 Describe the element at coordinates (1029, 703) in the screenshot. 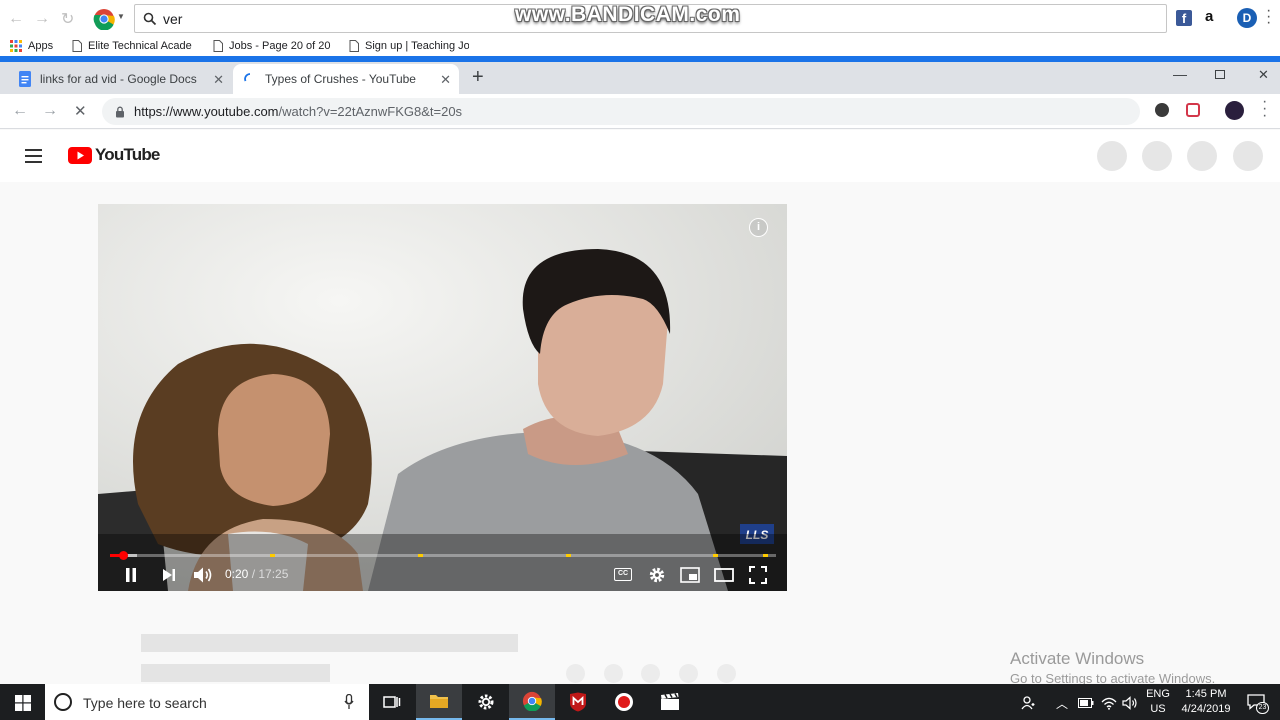

I see `people-icon` at that location.